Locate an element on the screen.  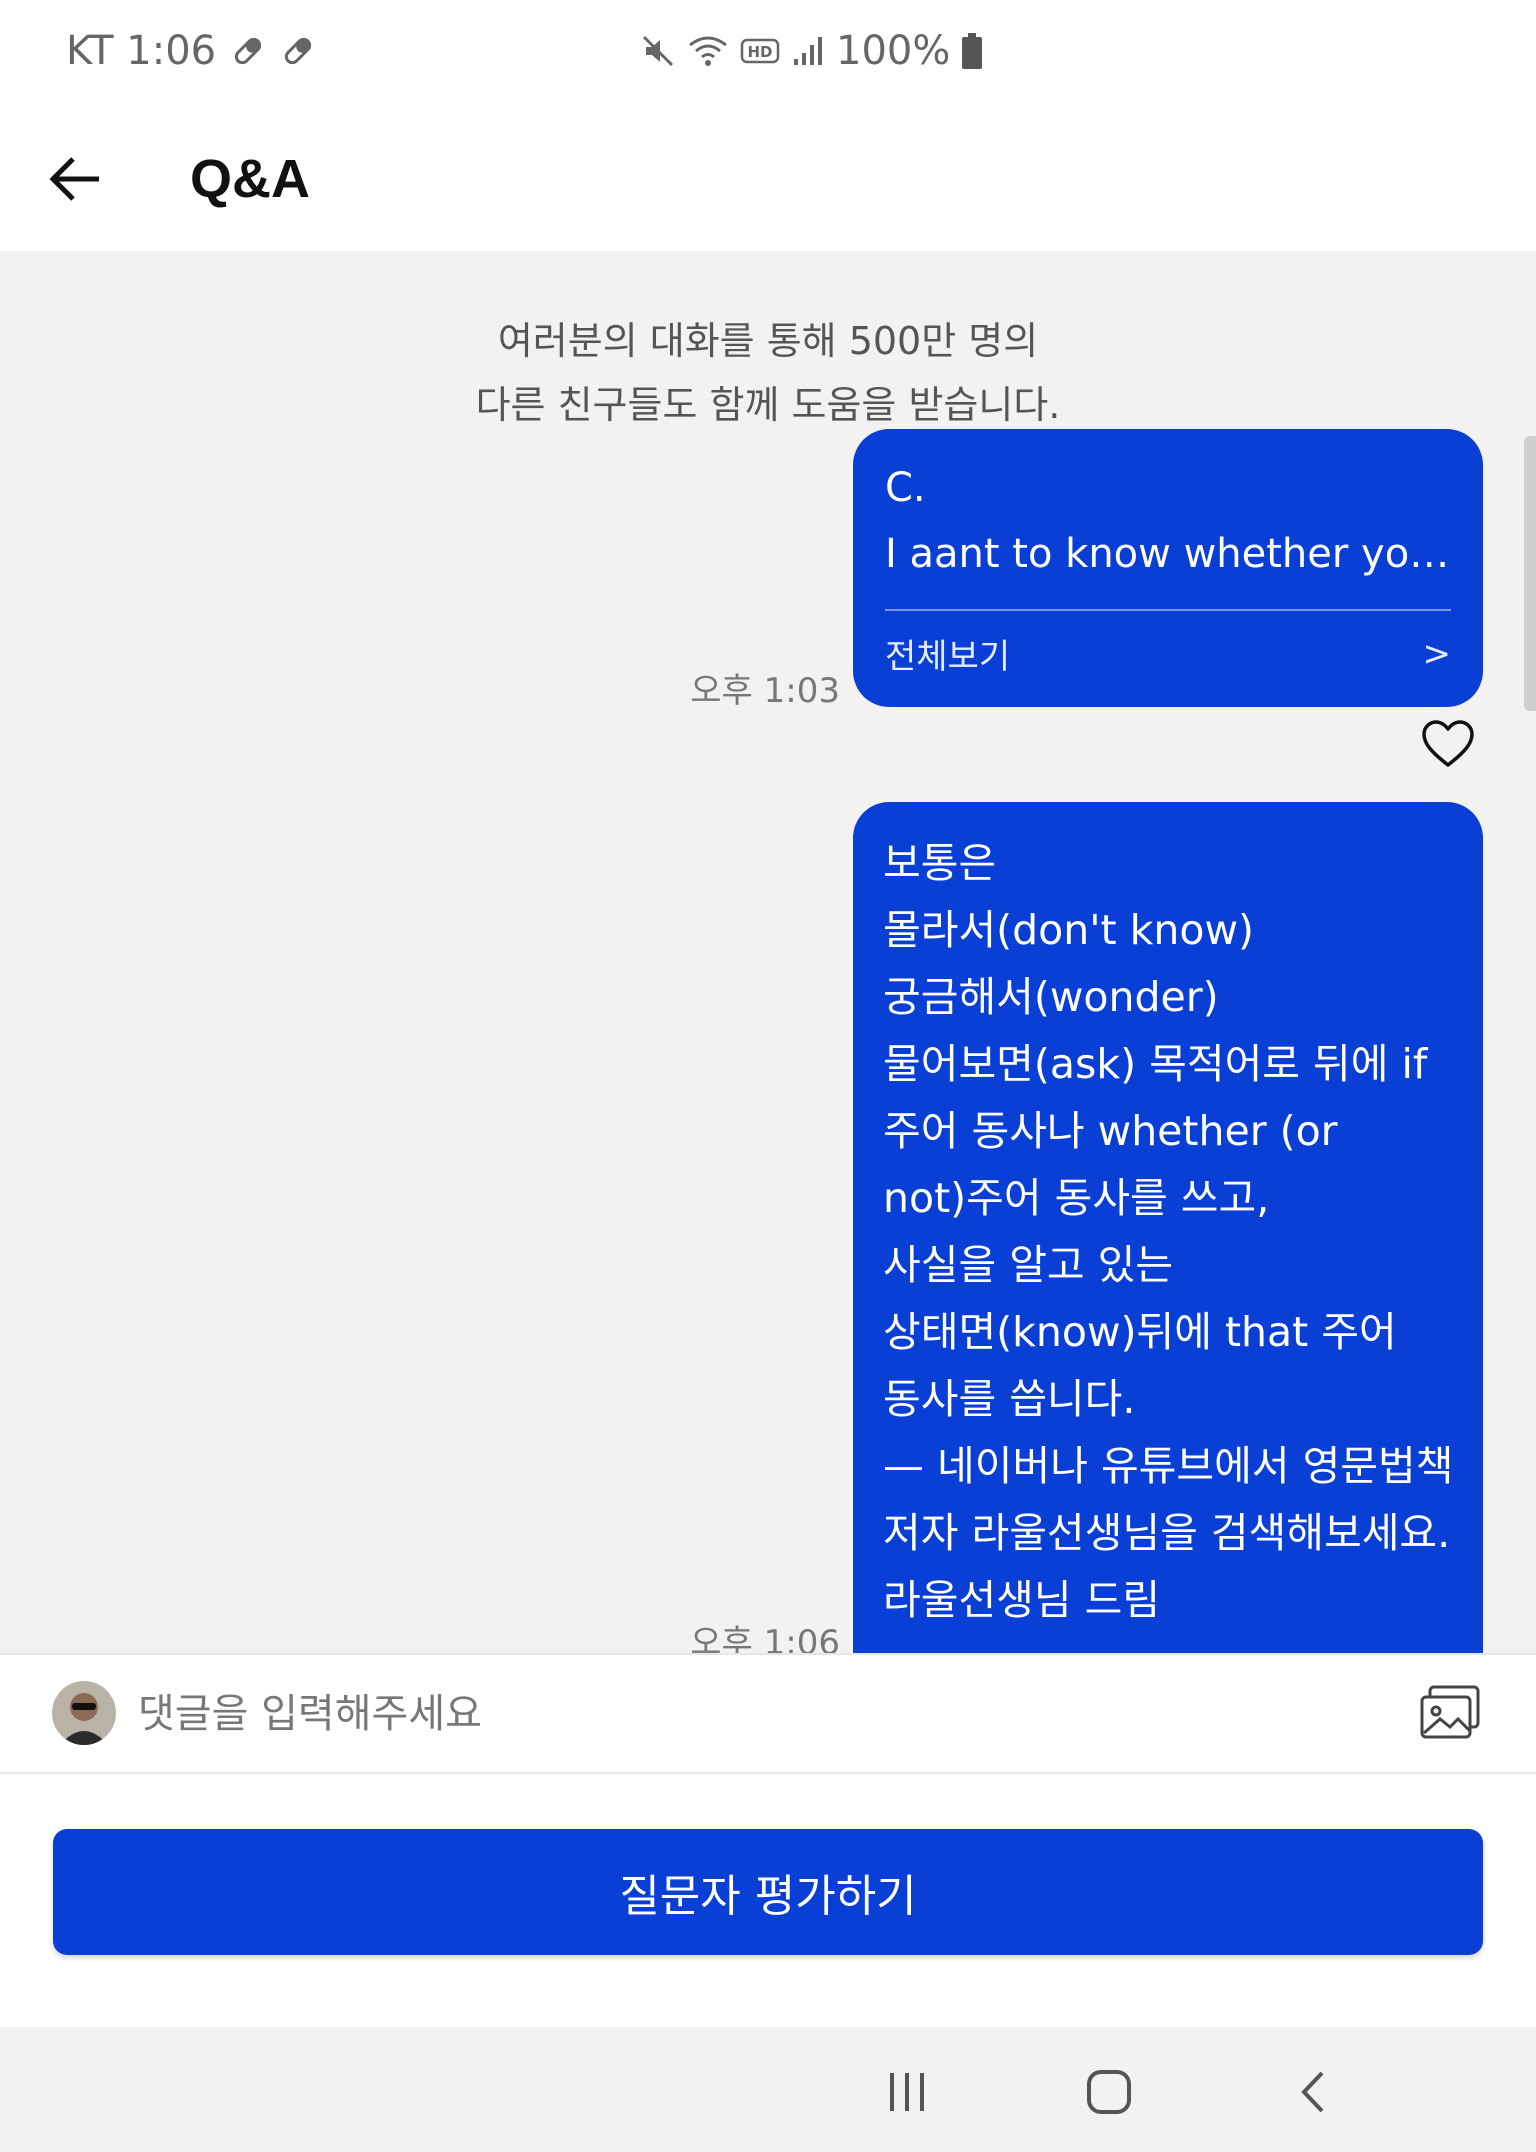
battery-percent: 100% is located at coordinates (893, 51).